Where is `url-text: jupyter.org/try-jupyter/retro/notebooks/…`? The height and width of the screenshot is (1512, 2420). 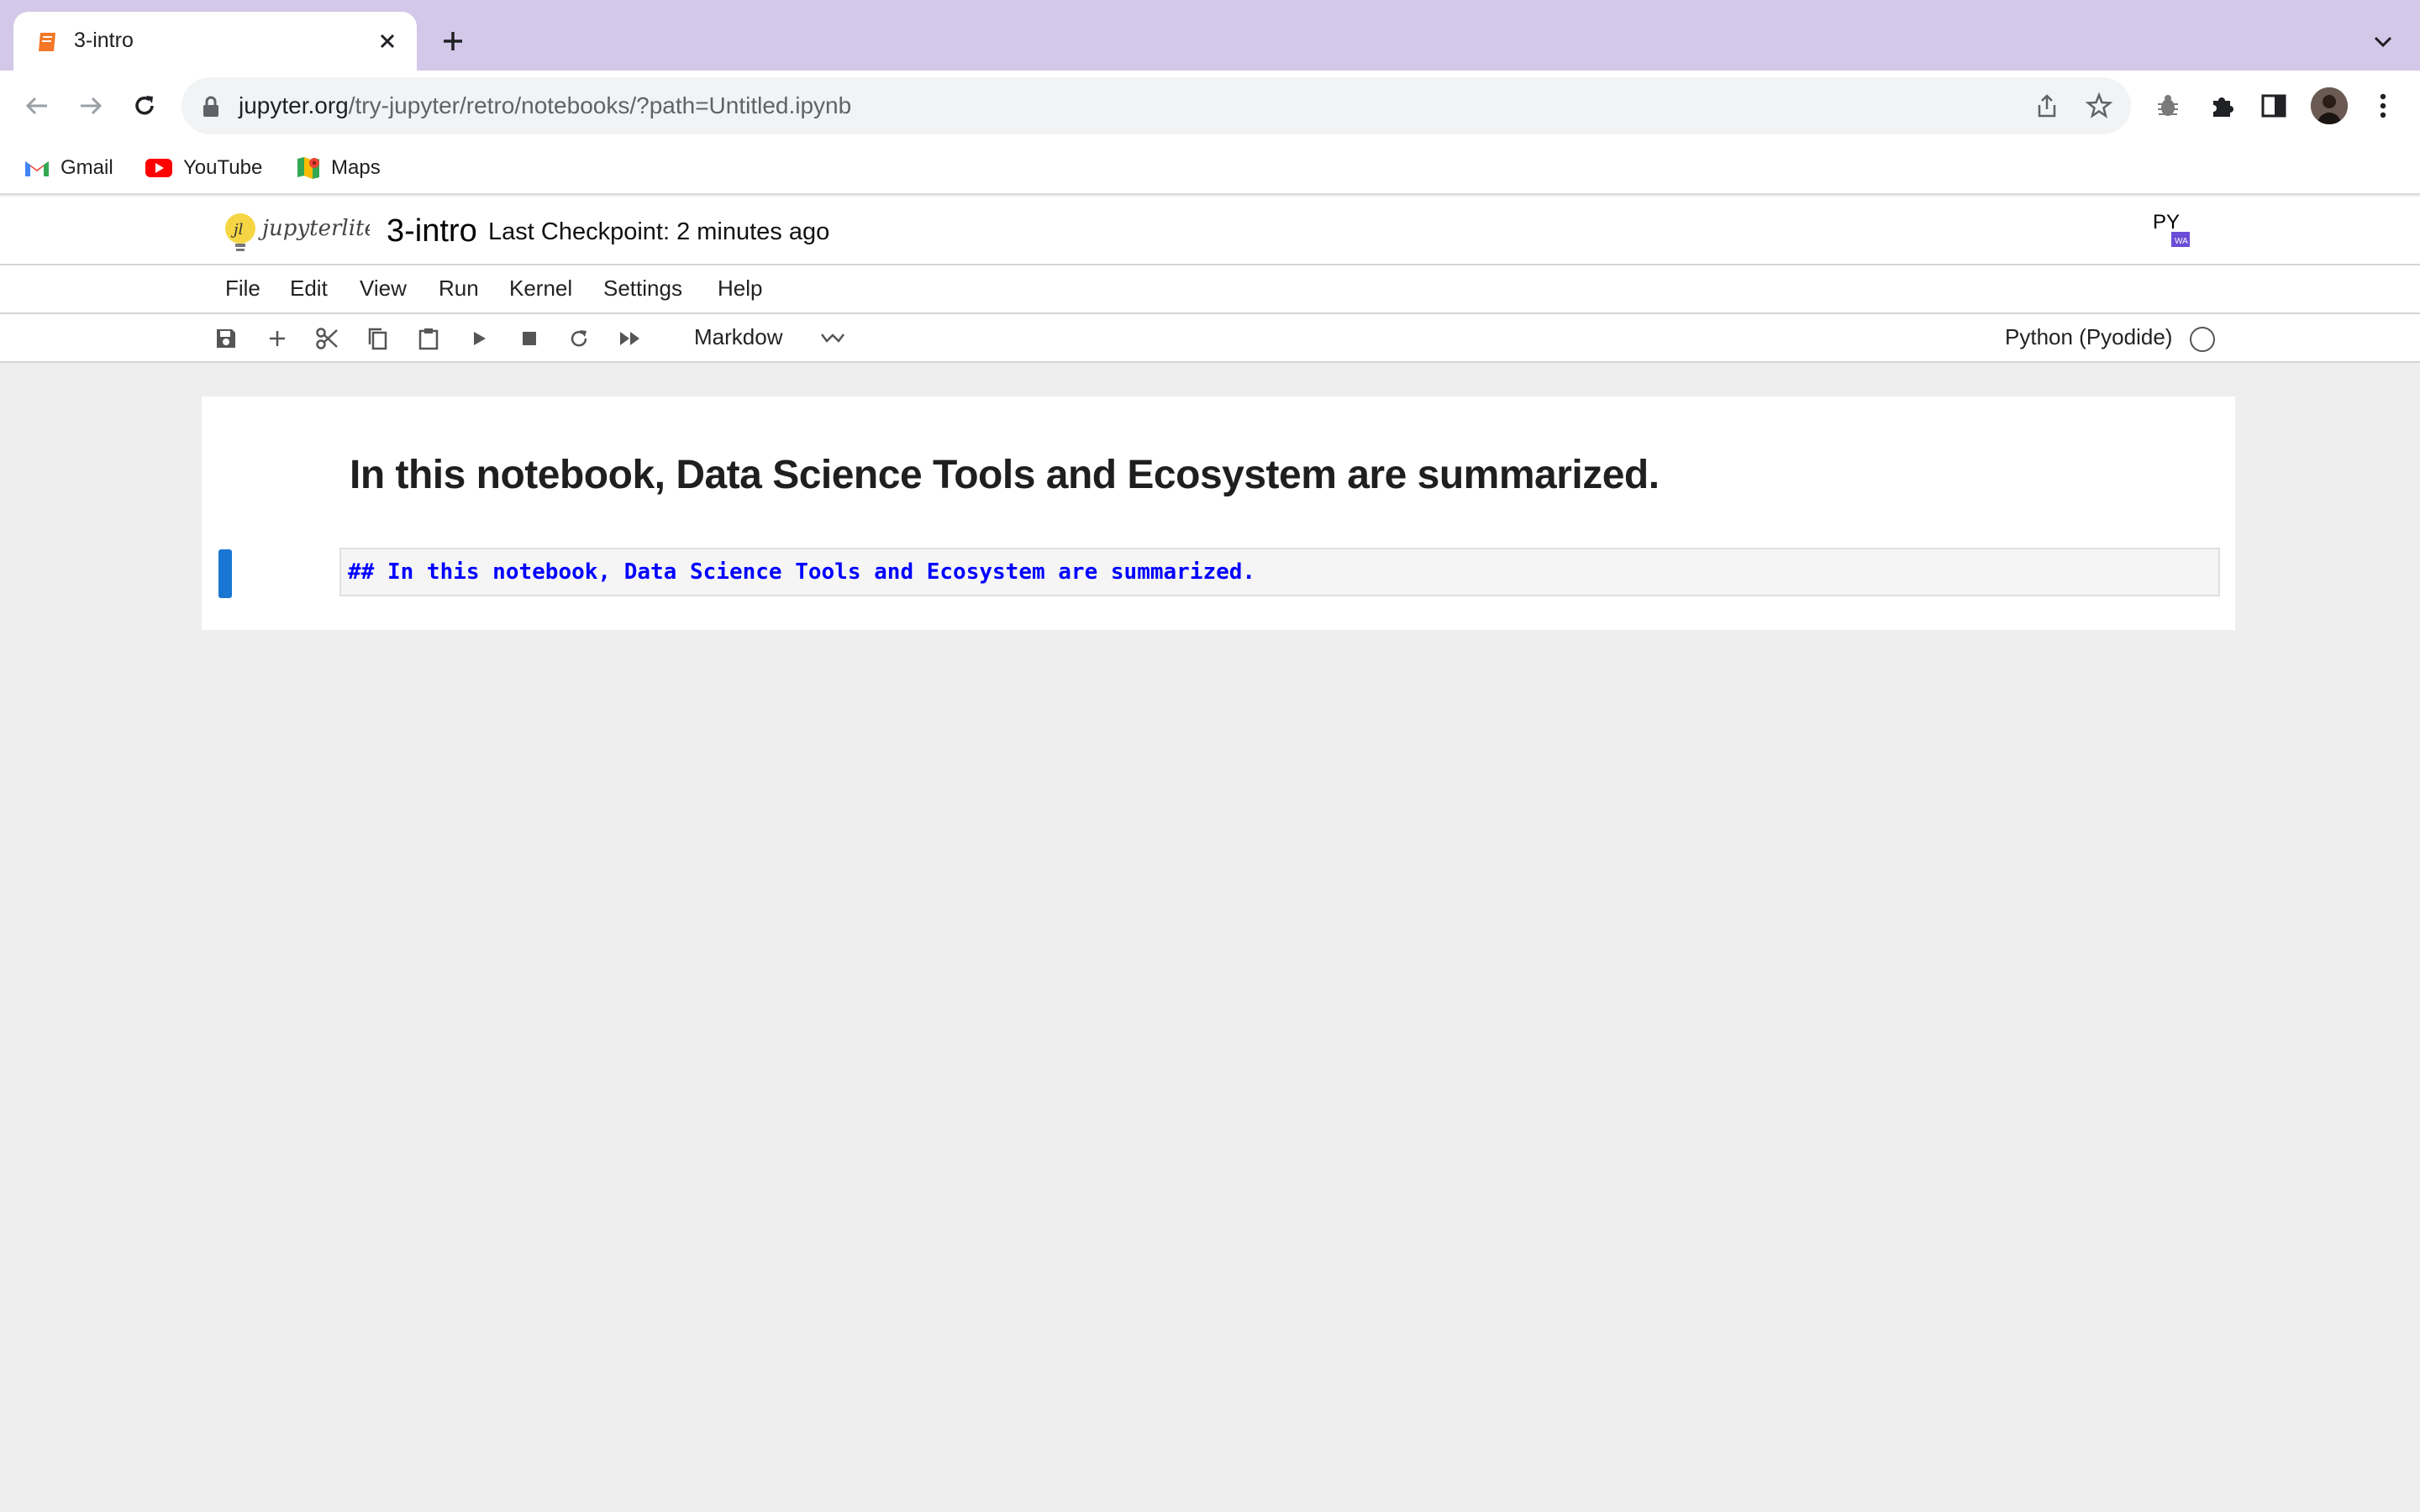
url-text: jupyter.org/try-jupyter/retro/notebooks/… is located at coordinates (545, 105).